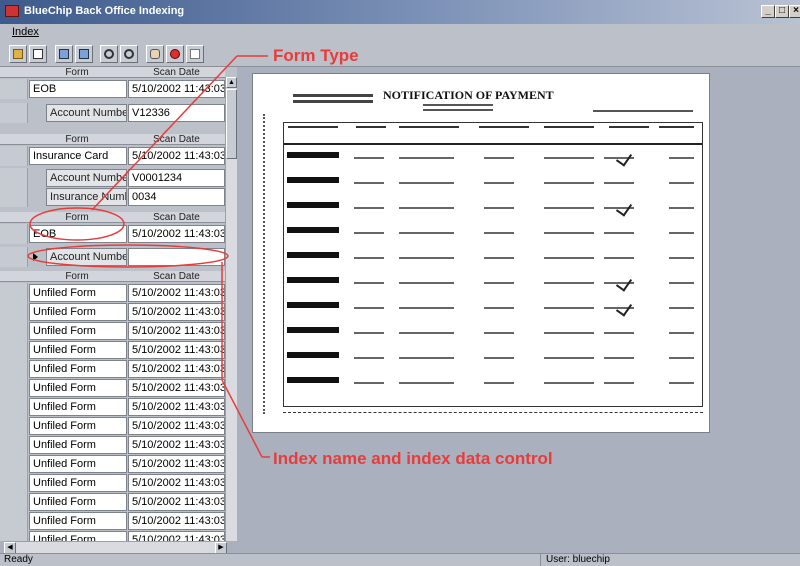 This screenshot has height=566, width=800. I want to click on open-folder-button, so click(18, 54).